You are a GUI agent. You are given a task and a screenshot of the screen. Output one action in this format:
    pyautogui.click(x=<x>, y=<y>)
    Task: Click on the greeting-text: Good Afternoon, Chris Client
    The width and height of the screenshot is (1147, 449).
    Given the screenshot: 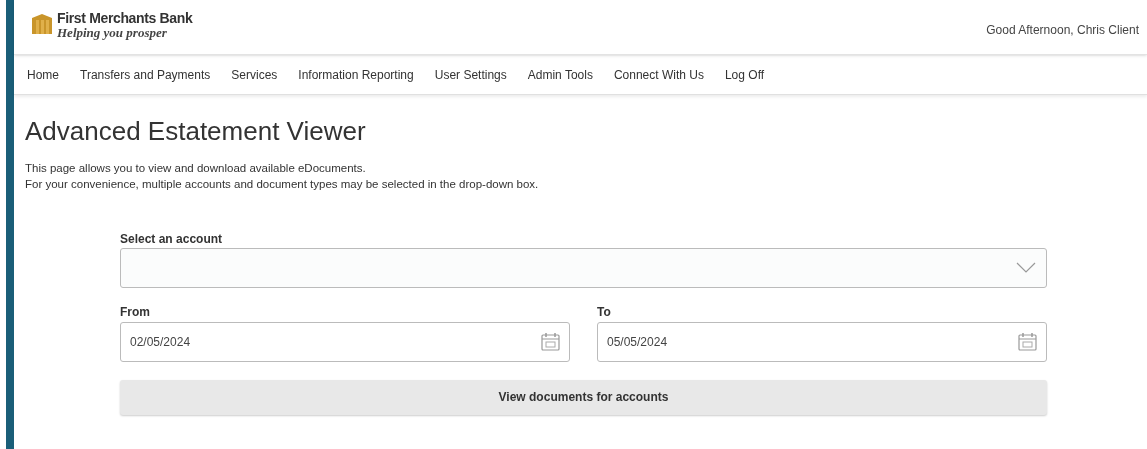 What is the action you would take?
    pyautogui.click(x=1062, y=30)
    